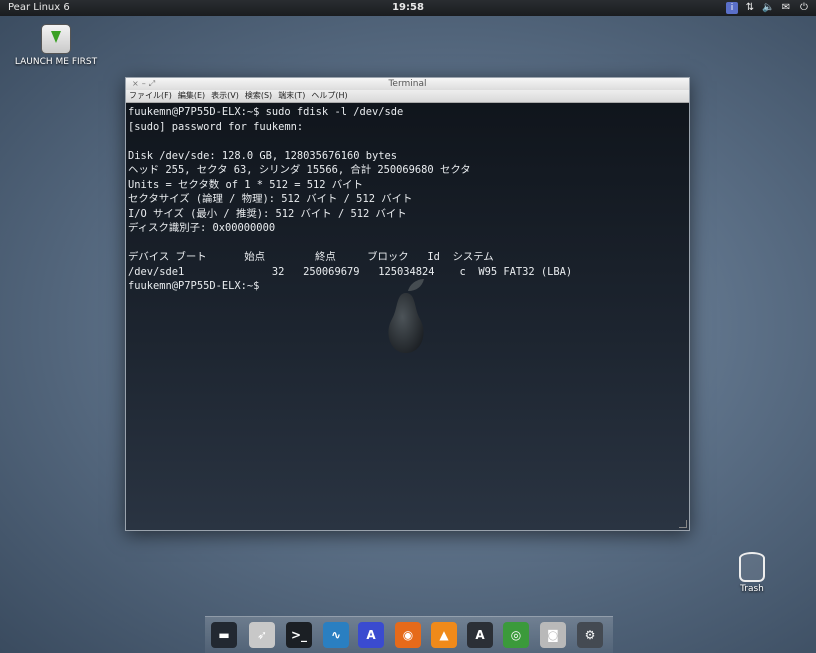 The image size is (816, 653). Describe the element at coordinates (804, 8) in the screenshot. I see `power-icon: ⏻` at that location.